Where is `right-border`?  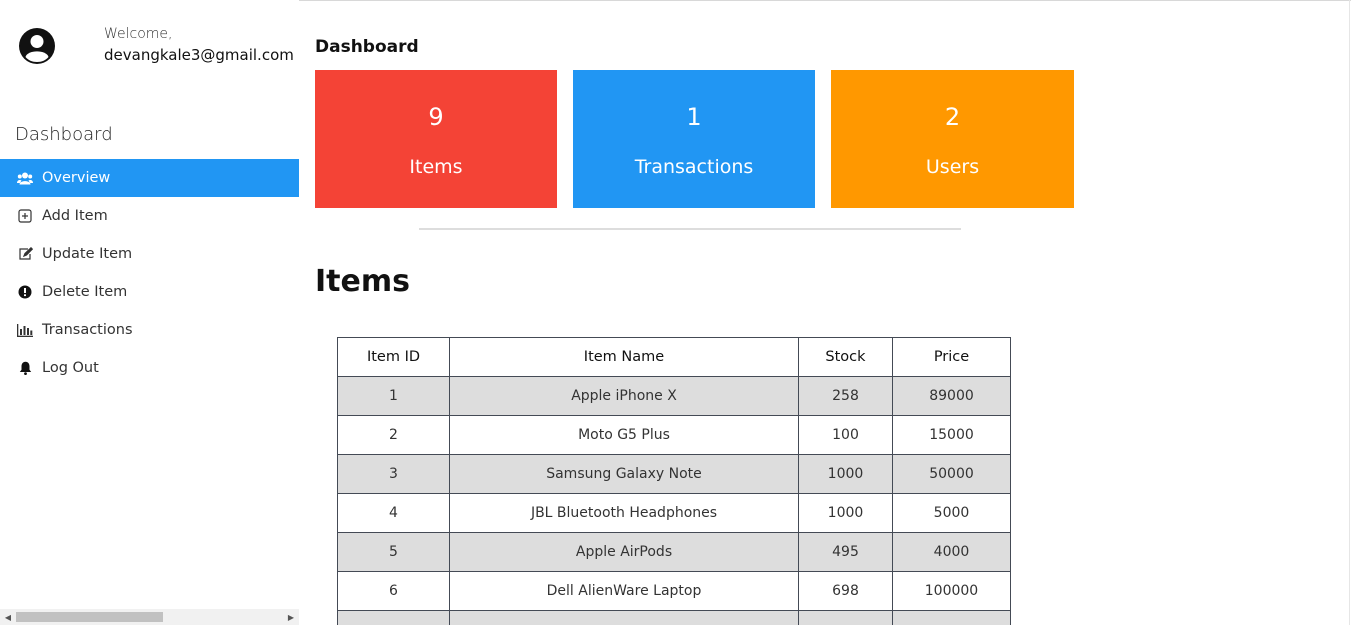 right-border is located at coordinates (1349, 312).